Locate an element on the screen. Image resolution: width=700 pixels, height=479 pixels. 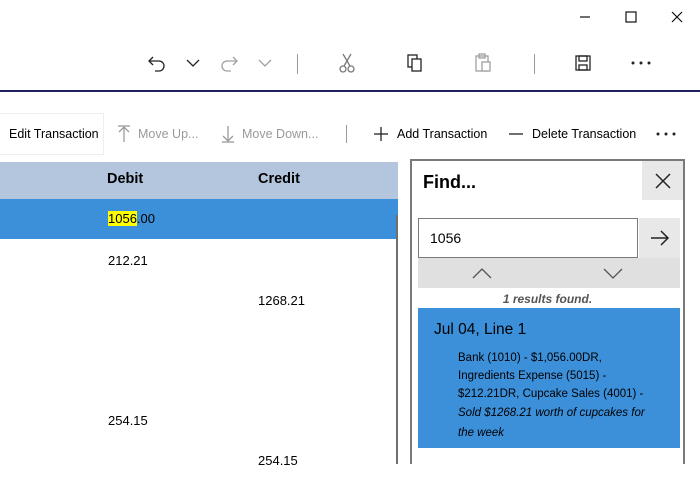
delete-transaction-label: Delete Transaction is located at coordinates (584, 134).